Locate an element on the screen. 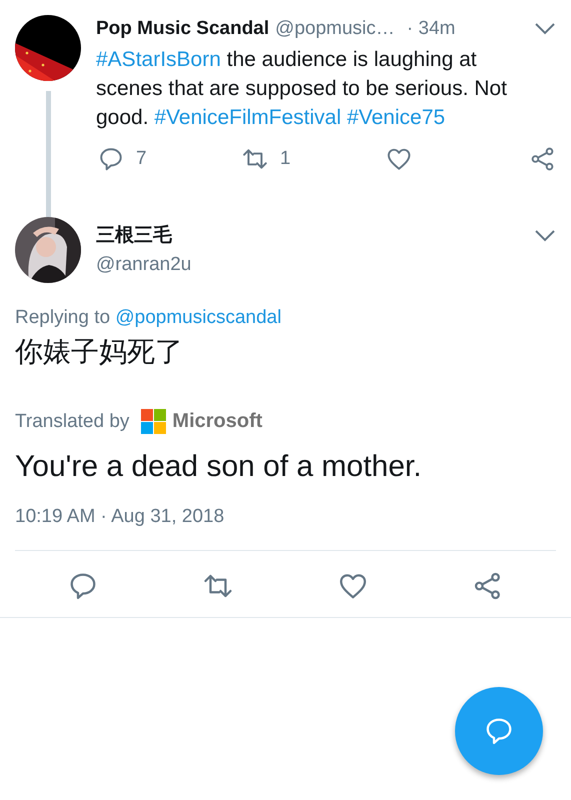  tweet-text: 你婊子妈死了 is located at coordinates (99, 352).